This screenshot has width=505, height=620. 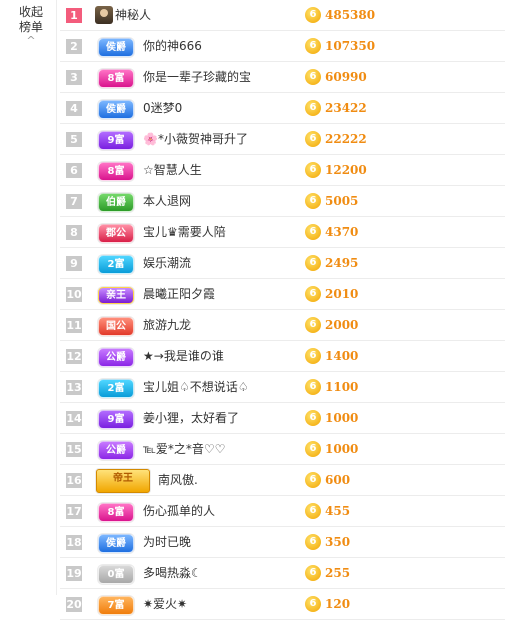 I want to click on user-name: ☆智慧人生, so click(x=172, y=170).